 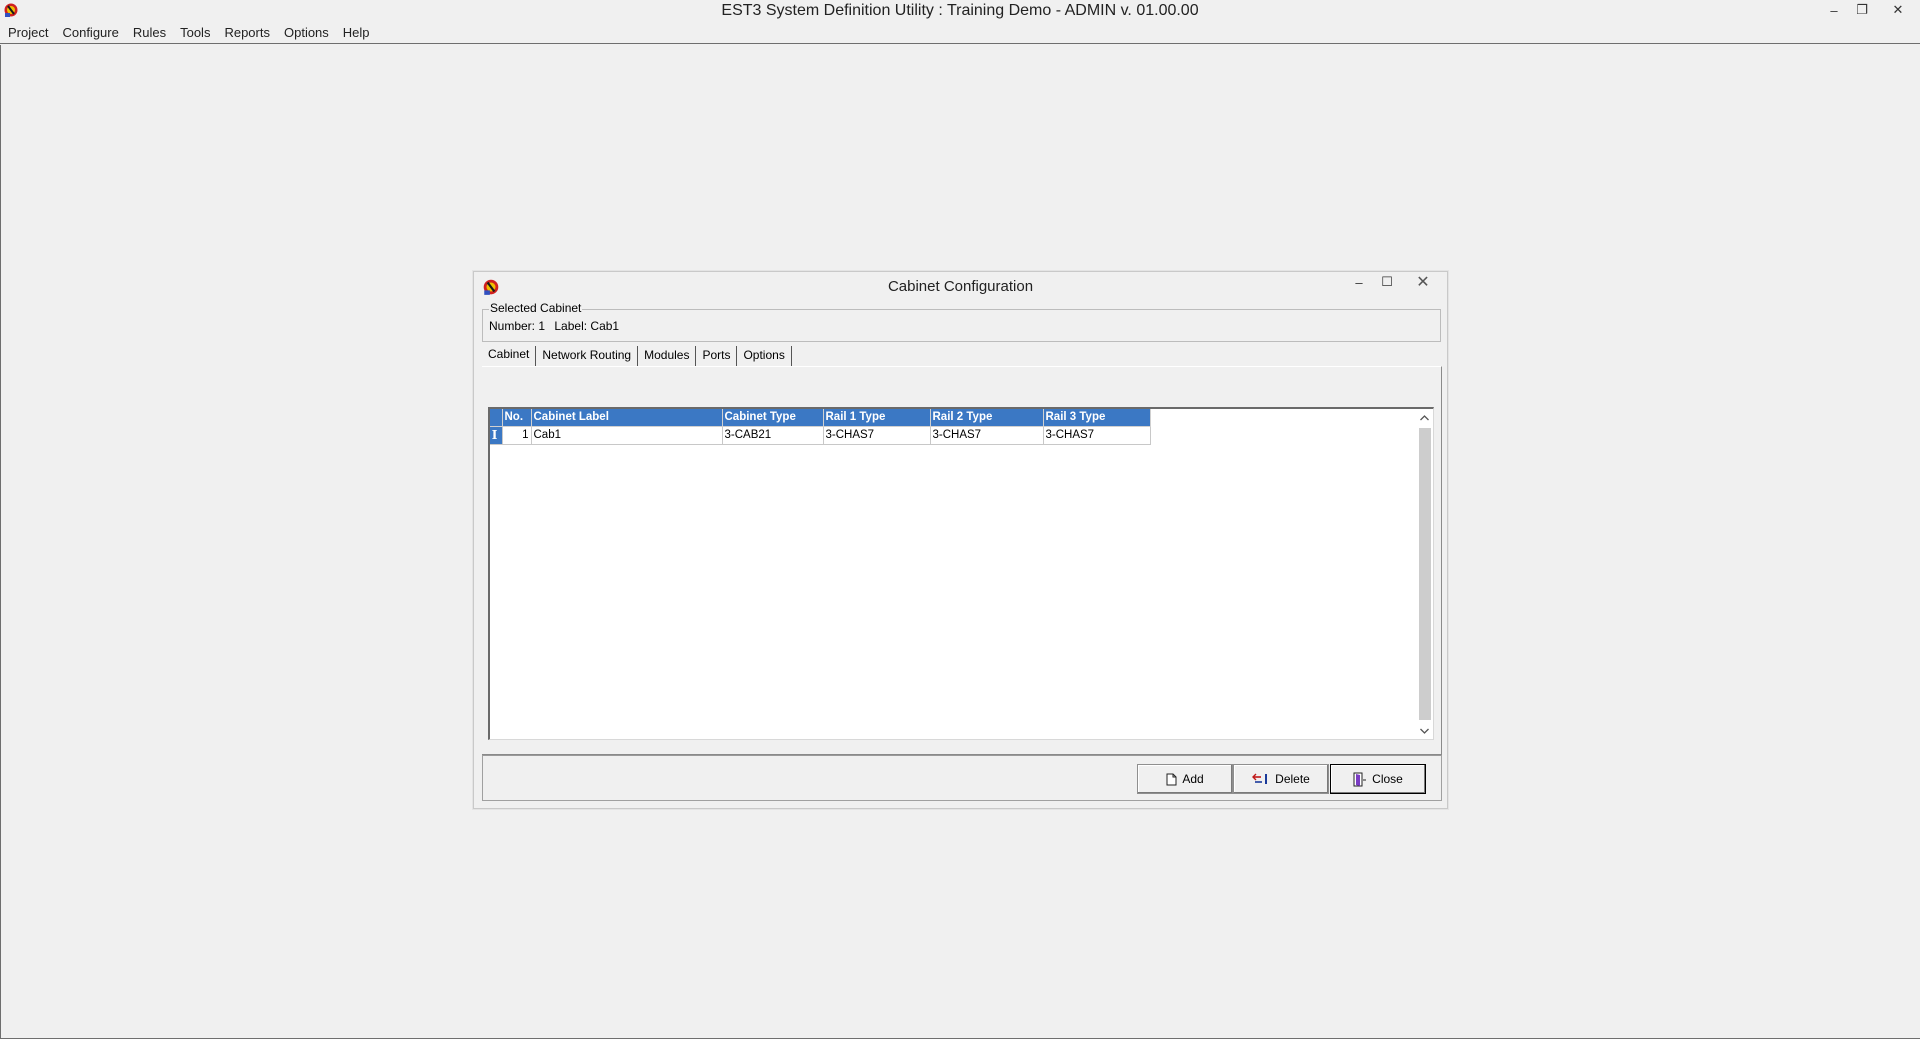 What do you see at coordinates (1097, 435) in the screenshot?
I see `cell-rail3-type: 3-CHAS7` at bounding box center [1097, 435].